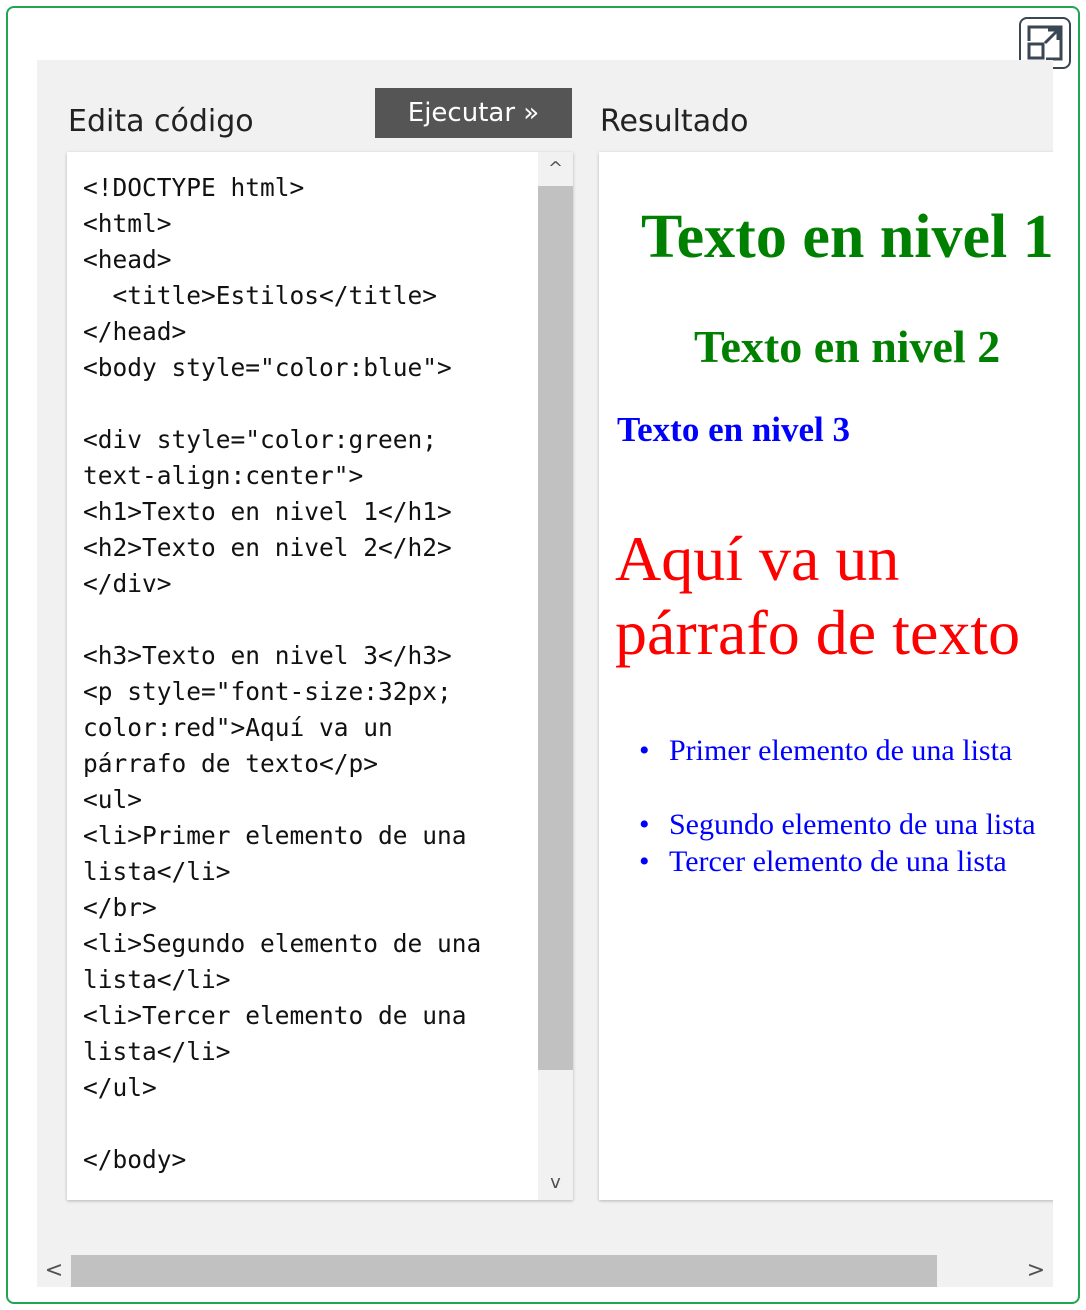 Image resolution: width=1086 pixels, height=1310 pixels. What do you see at coordinates (473, 113) in the screenshot?
I see `run-button: Ejecutar »` at bounding box center [473, 113].